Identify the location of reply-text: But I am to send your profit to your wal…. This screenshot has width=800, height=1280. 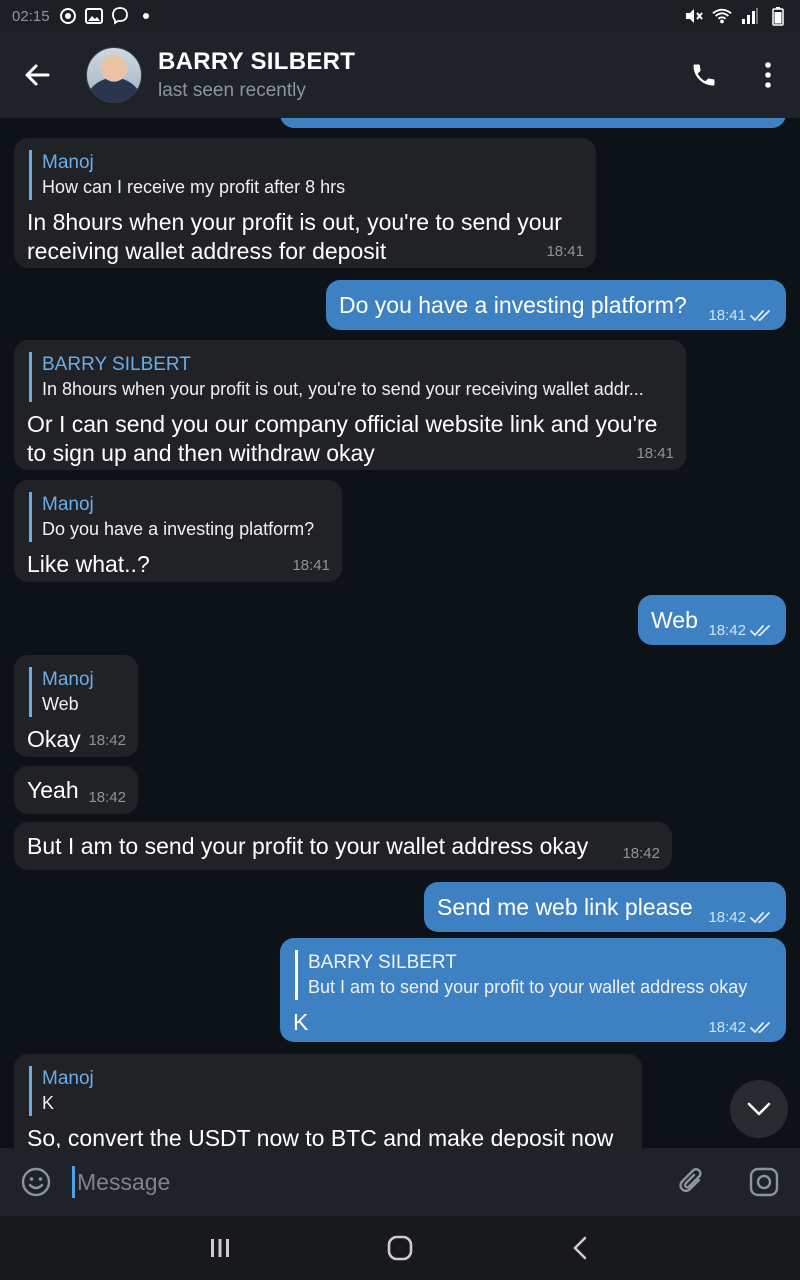
(528, 987).